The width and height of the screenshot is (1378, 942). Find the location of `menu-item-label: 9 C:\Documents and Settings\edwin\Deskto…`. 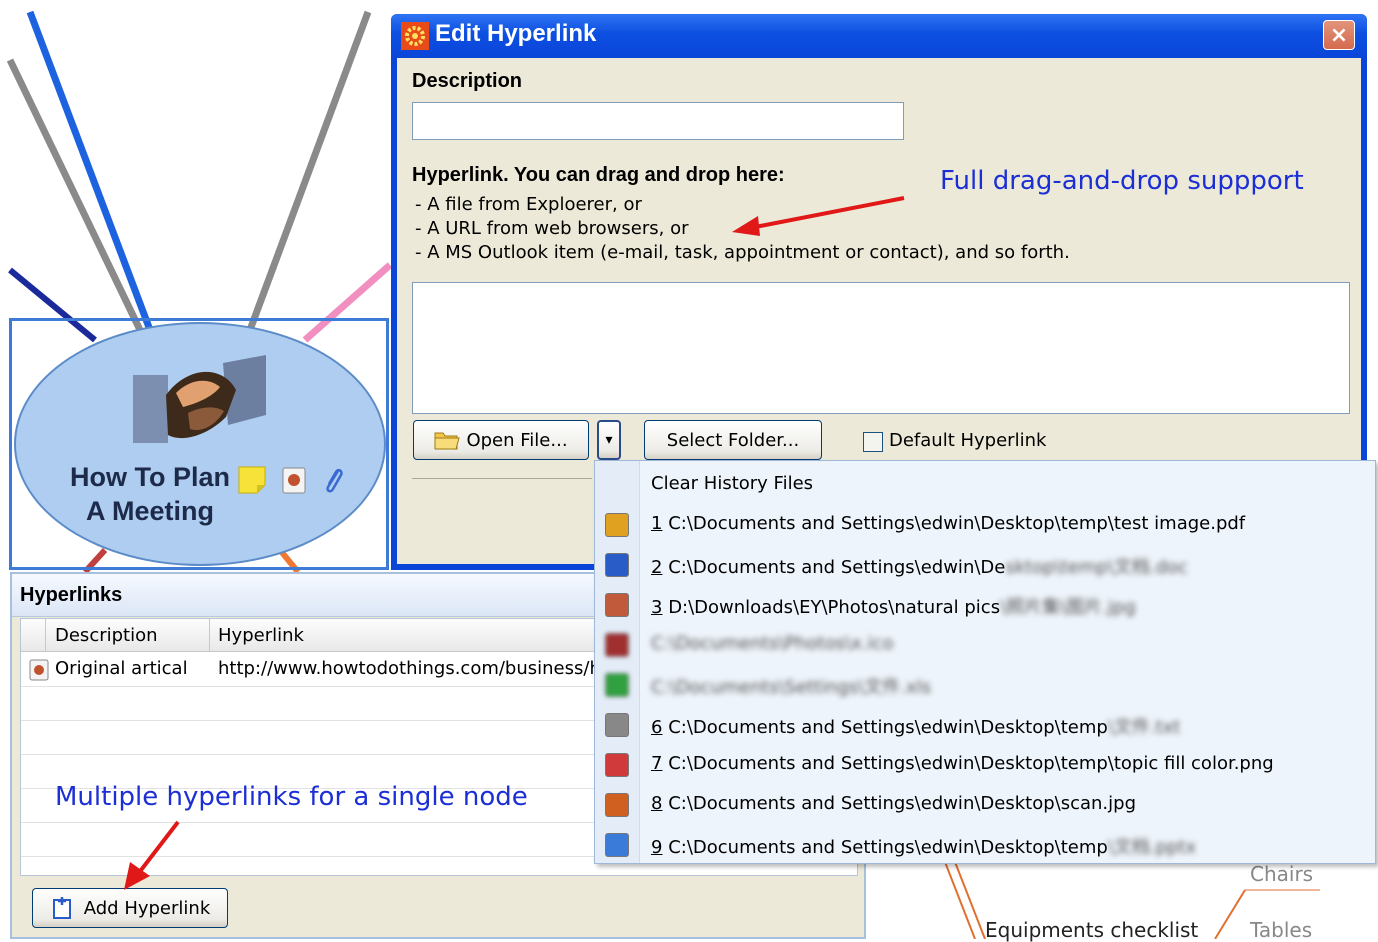

menu-item-label: 9 C:\Documents and Settings\edwin\Deskto… is located at coordinates (923, 846).